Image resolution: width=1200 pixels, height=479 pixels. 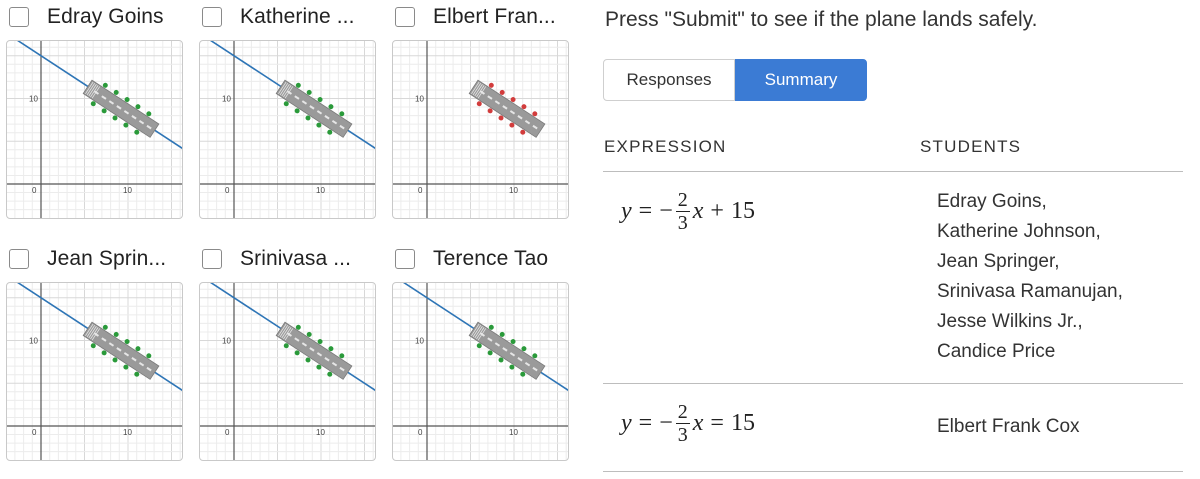 I want to click on student-entry: Srinivasa Ramanujan,, so click(x=1030, y=291).